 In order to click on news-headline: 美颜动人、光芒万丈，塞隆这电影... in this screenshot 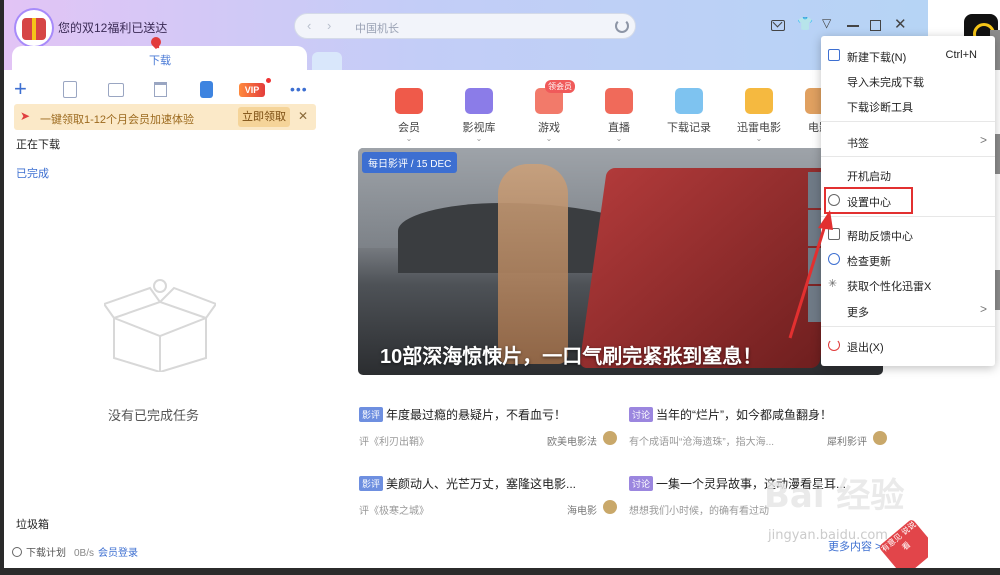, I will do `click(481, 484)`.